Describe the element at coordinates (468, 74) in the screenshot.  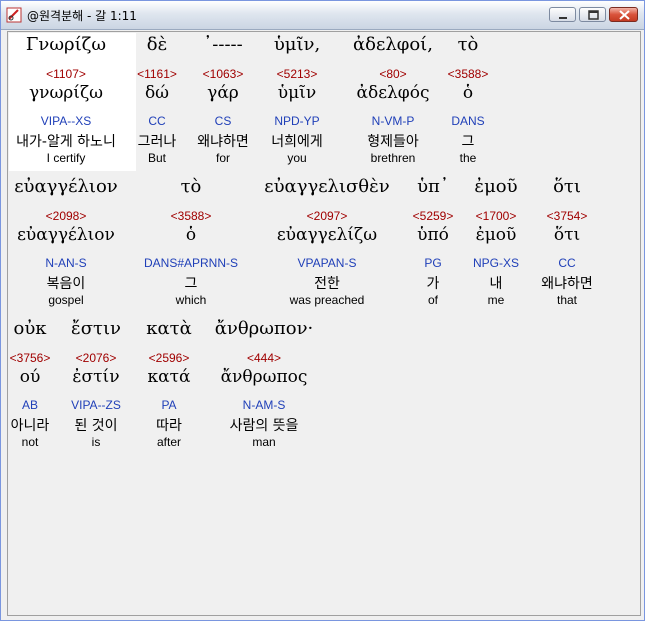
I see `strongs-number: <3588>` at that location.